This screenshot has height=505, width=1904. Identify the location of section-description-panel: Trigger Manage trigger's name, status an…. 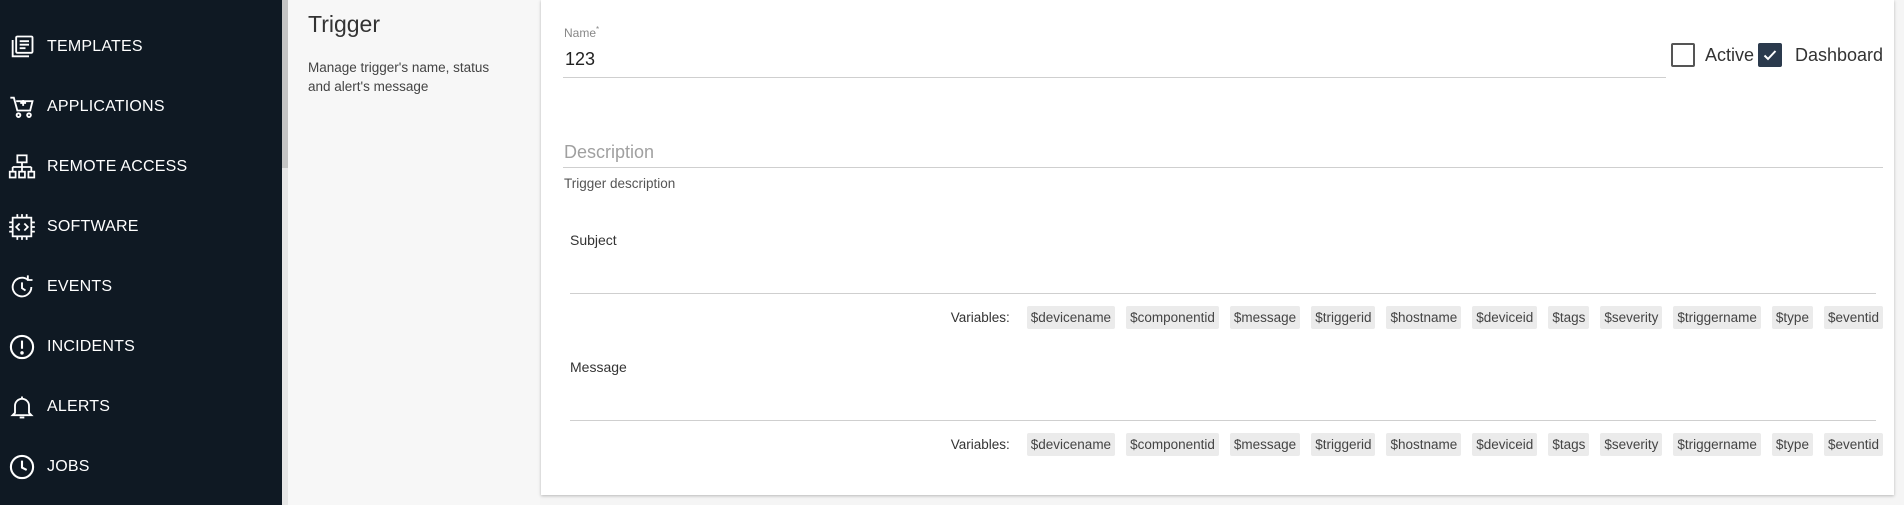
(414, 252).